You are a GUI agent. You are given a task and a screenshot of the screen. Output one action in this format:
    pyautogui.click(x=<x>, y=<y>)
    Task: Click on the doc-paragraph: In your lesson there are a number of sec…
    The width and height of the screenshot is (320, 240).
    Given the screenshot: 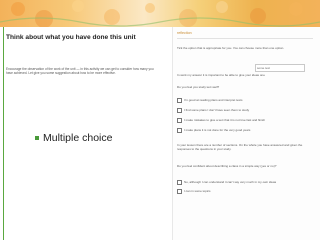 What is the action you would take?
    pyautogui.click(x=240, y=147)
    